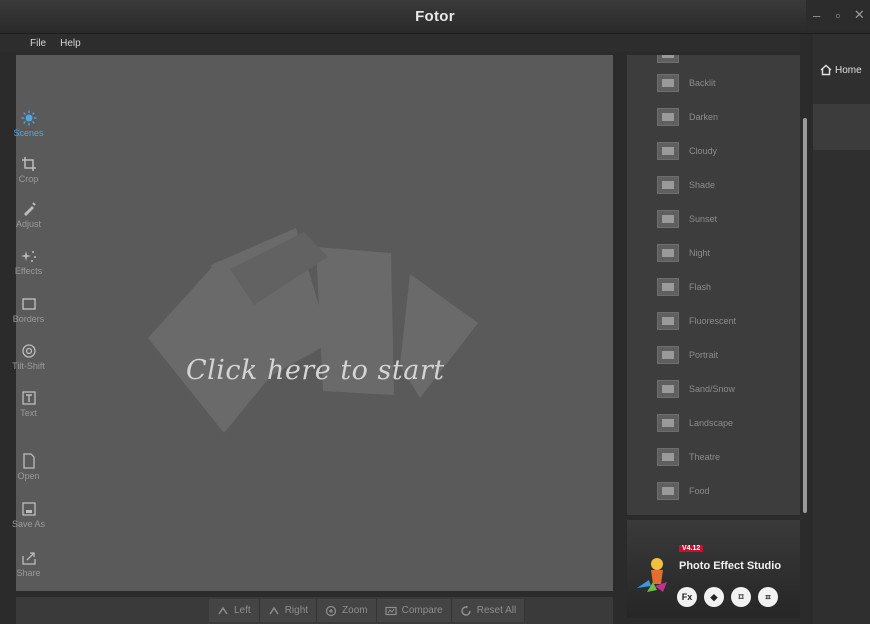 Image resolution: width=870 pixels, height=624 pixels. I want to click on scene-label: Night, so click(700, 253).